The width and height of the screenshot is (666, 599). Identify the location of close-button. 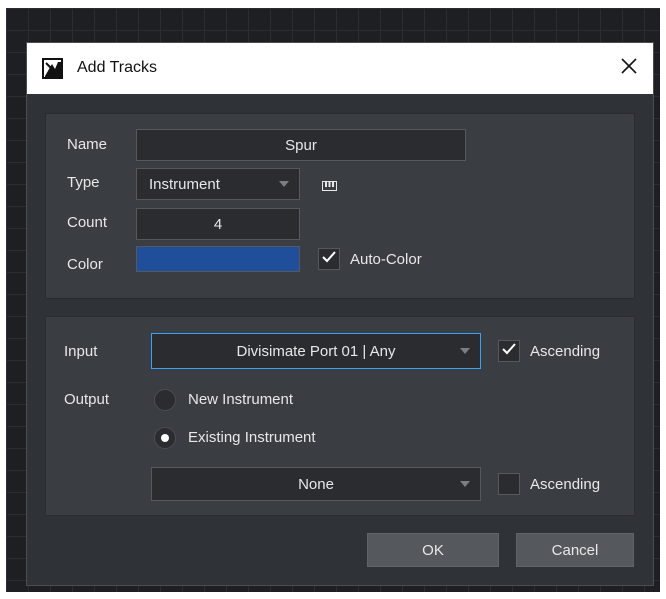
(629, 68).